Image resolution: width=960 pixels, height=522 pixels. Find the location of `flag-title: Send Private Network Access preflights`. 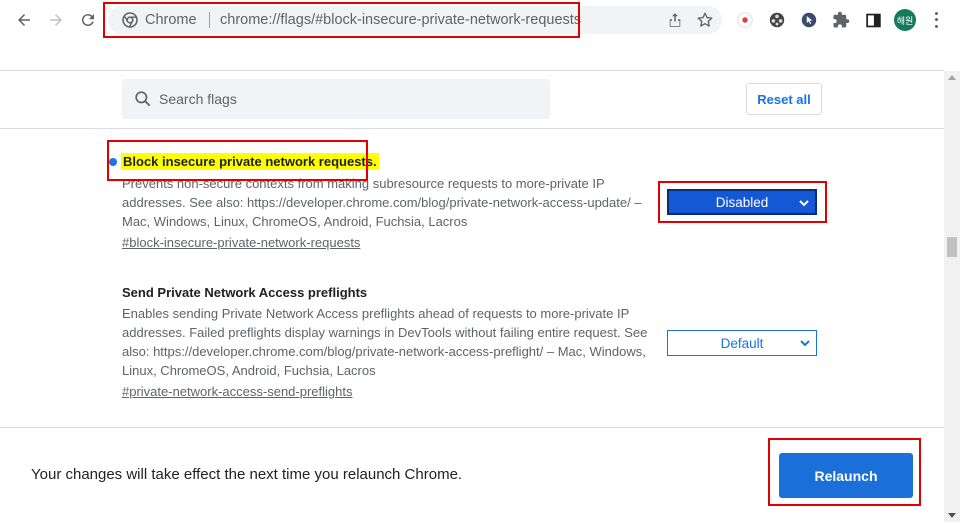

flag-title: Send Private Network Access preflights is located at coordinates (245, 292).